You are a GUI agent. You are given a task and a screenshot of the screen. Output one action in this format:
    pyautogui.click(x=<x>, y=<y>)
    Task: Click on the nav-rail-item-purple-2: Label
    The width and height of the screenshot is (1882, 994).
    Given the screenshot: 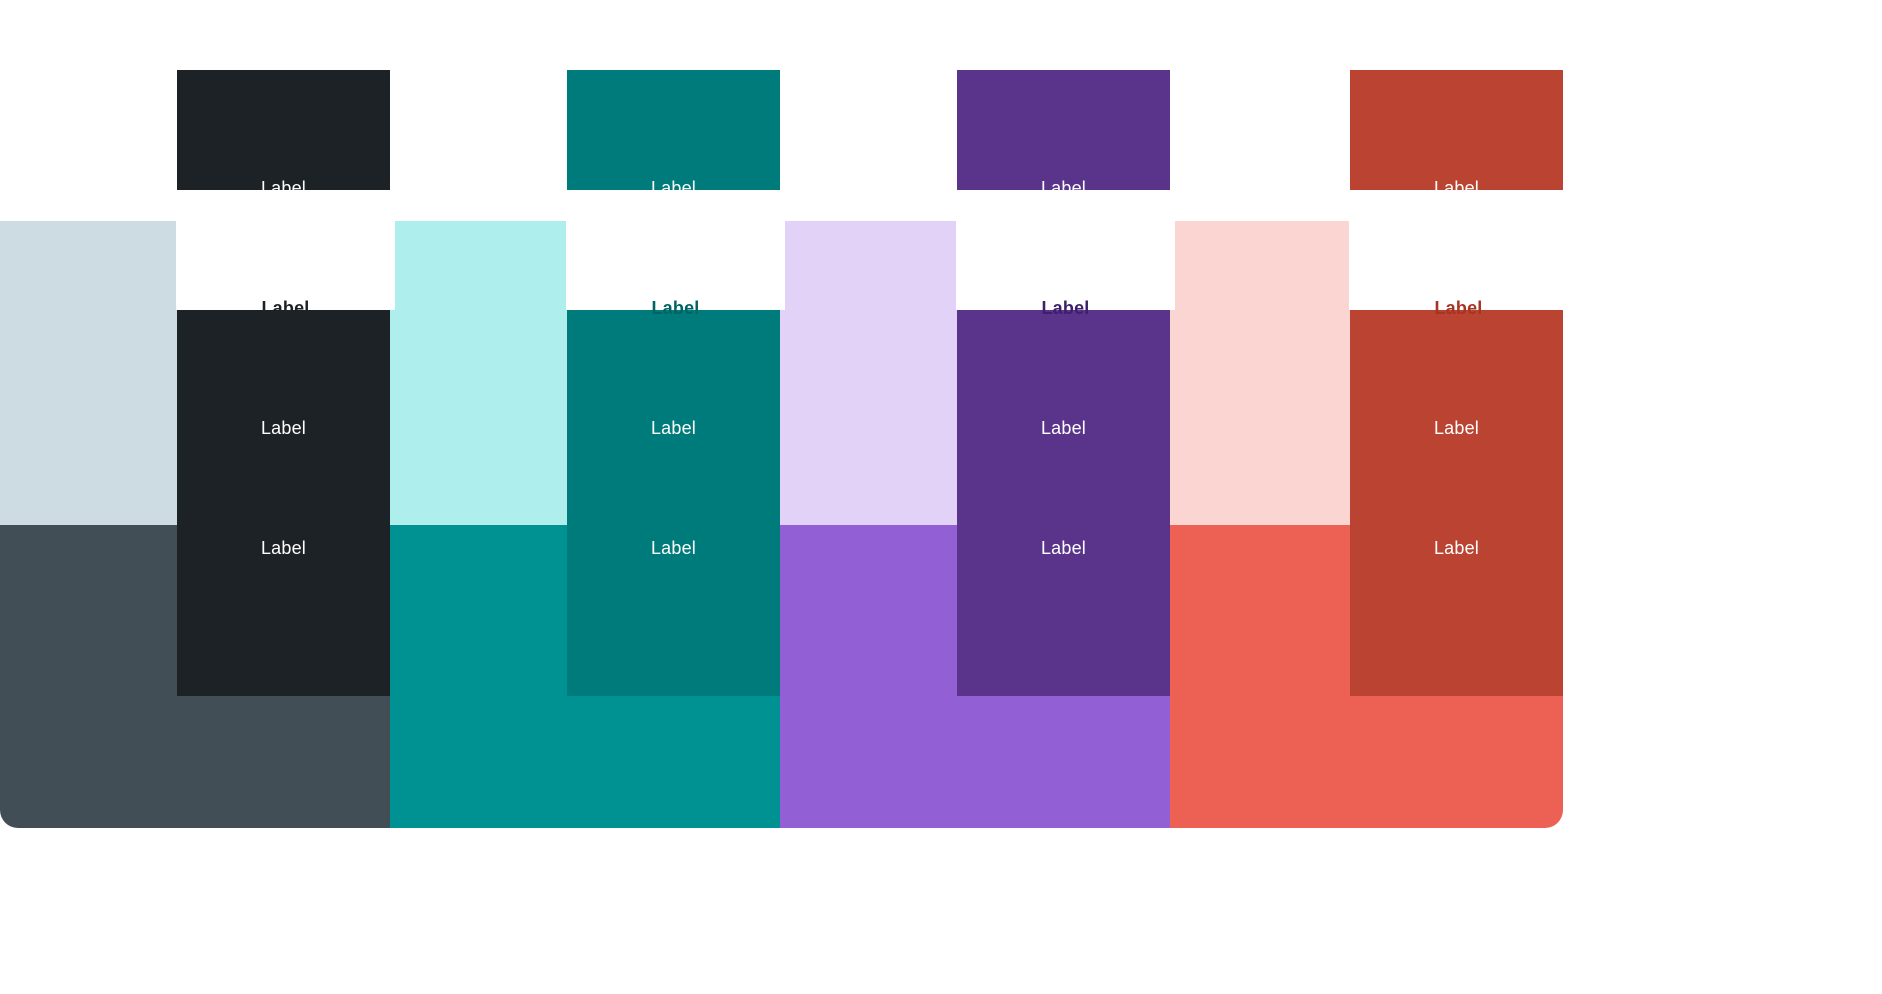 What is the action you would take?
    pyautogui.click(x=1065, y=254)
    